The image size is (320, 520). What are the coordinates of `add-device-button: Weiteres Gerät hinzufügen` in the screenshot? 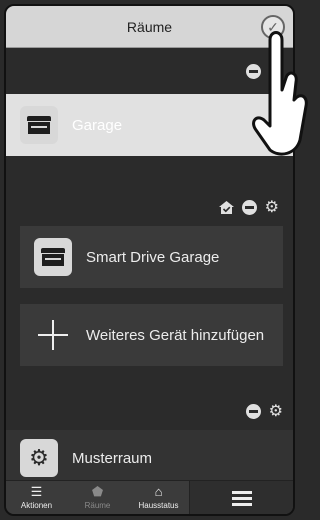 It's located at (151, 335).